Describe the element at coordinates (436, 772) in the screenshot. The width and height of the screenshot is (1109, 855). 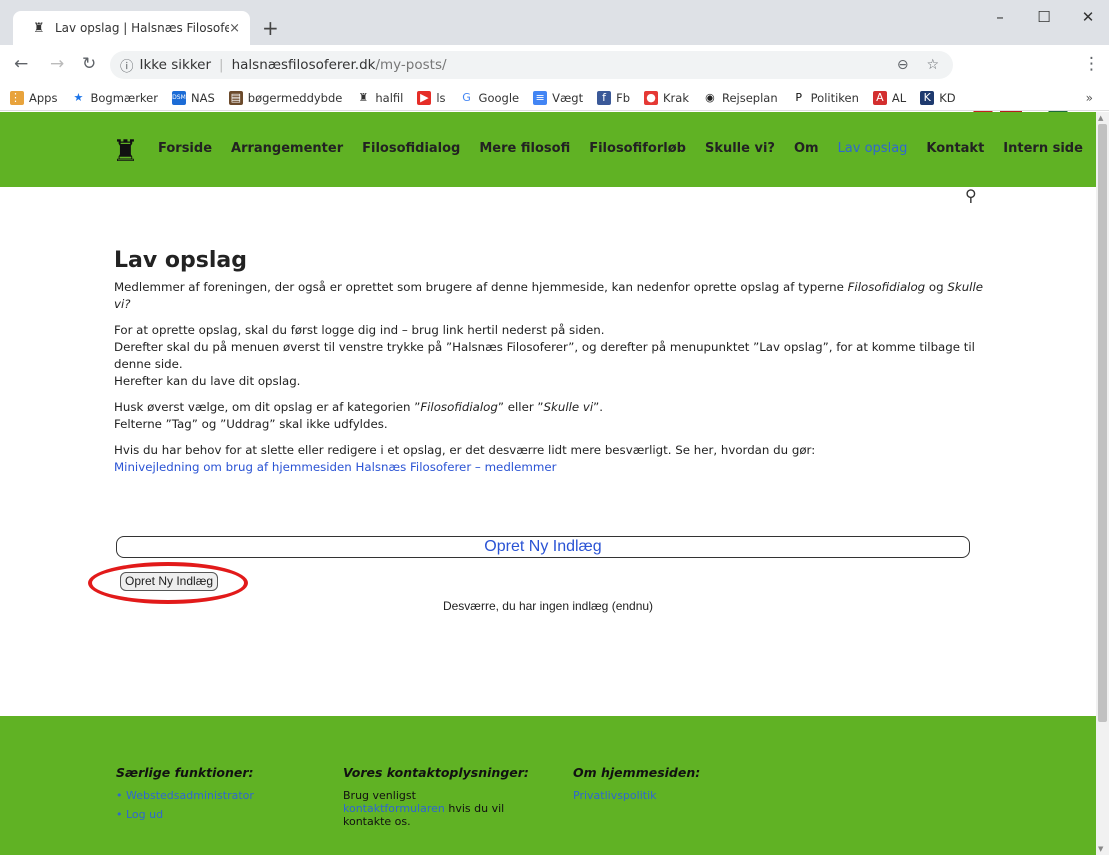
I see `footer-col2-title: Vores kontaktoplysninger:` at that location.